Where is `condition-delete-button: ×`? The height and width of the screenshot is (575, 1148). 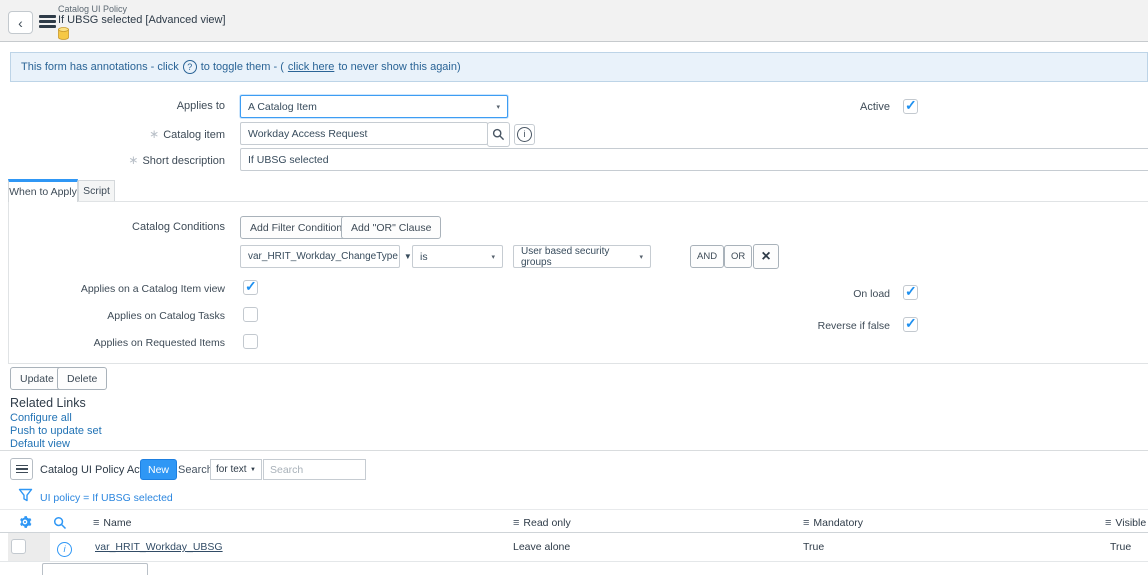 condition-delete-button: × is located at coordinates (766, 256).